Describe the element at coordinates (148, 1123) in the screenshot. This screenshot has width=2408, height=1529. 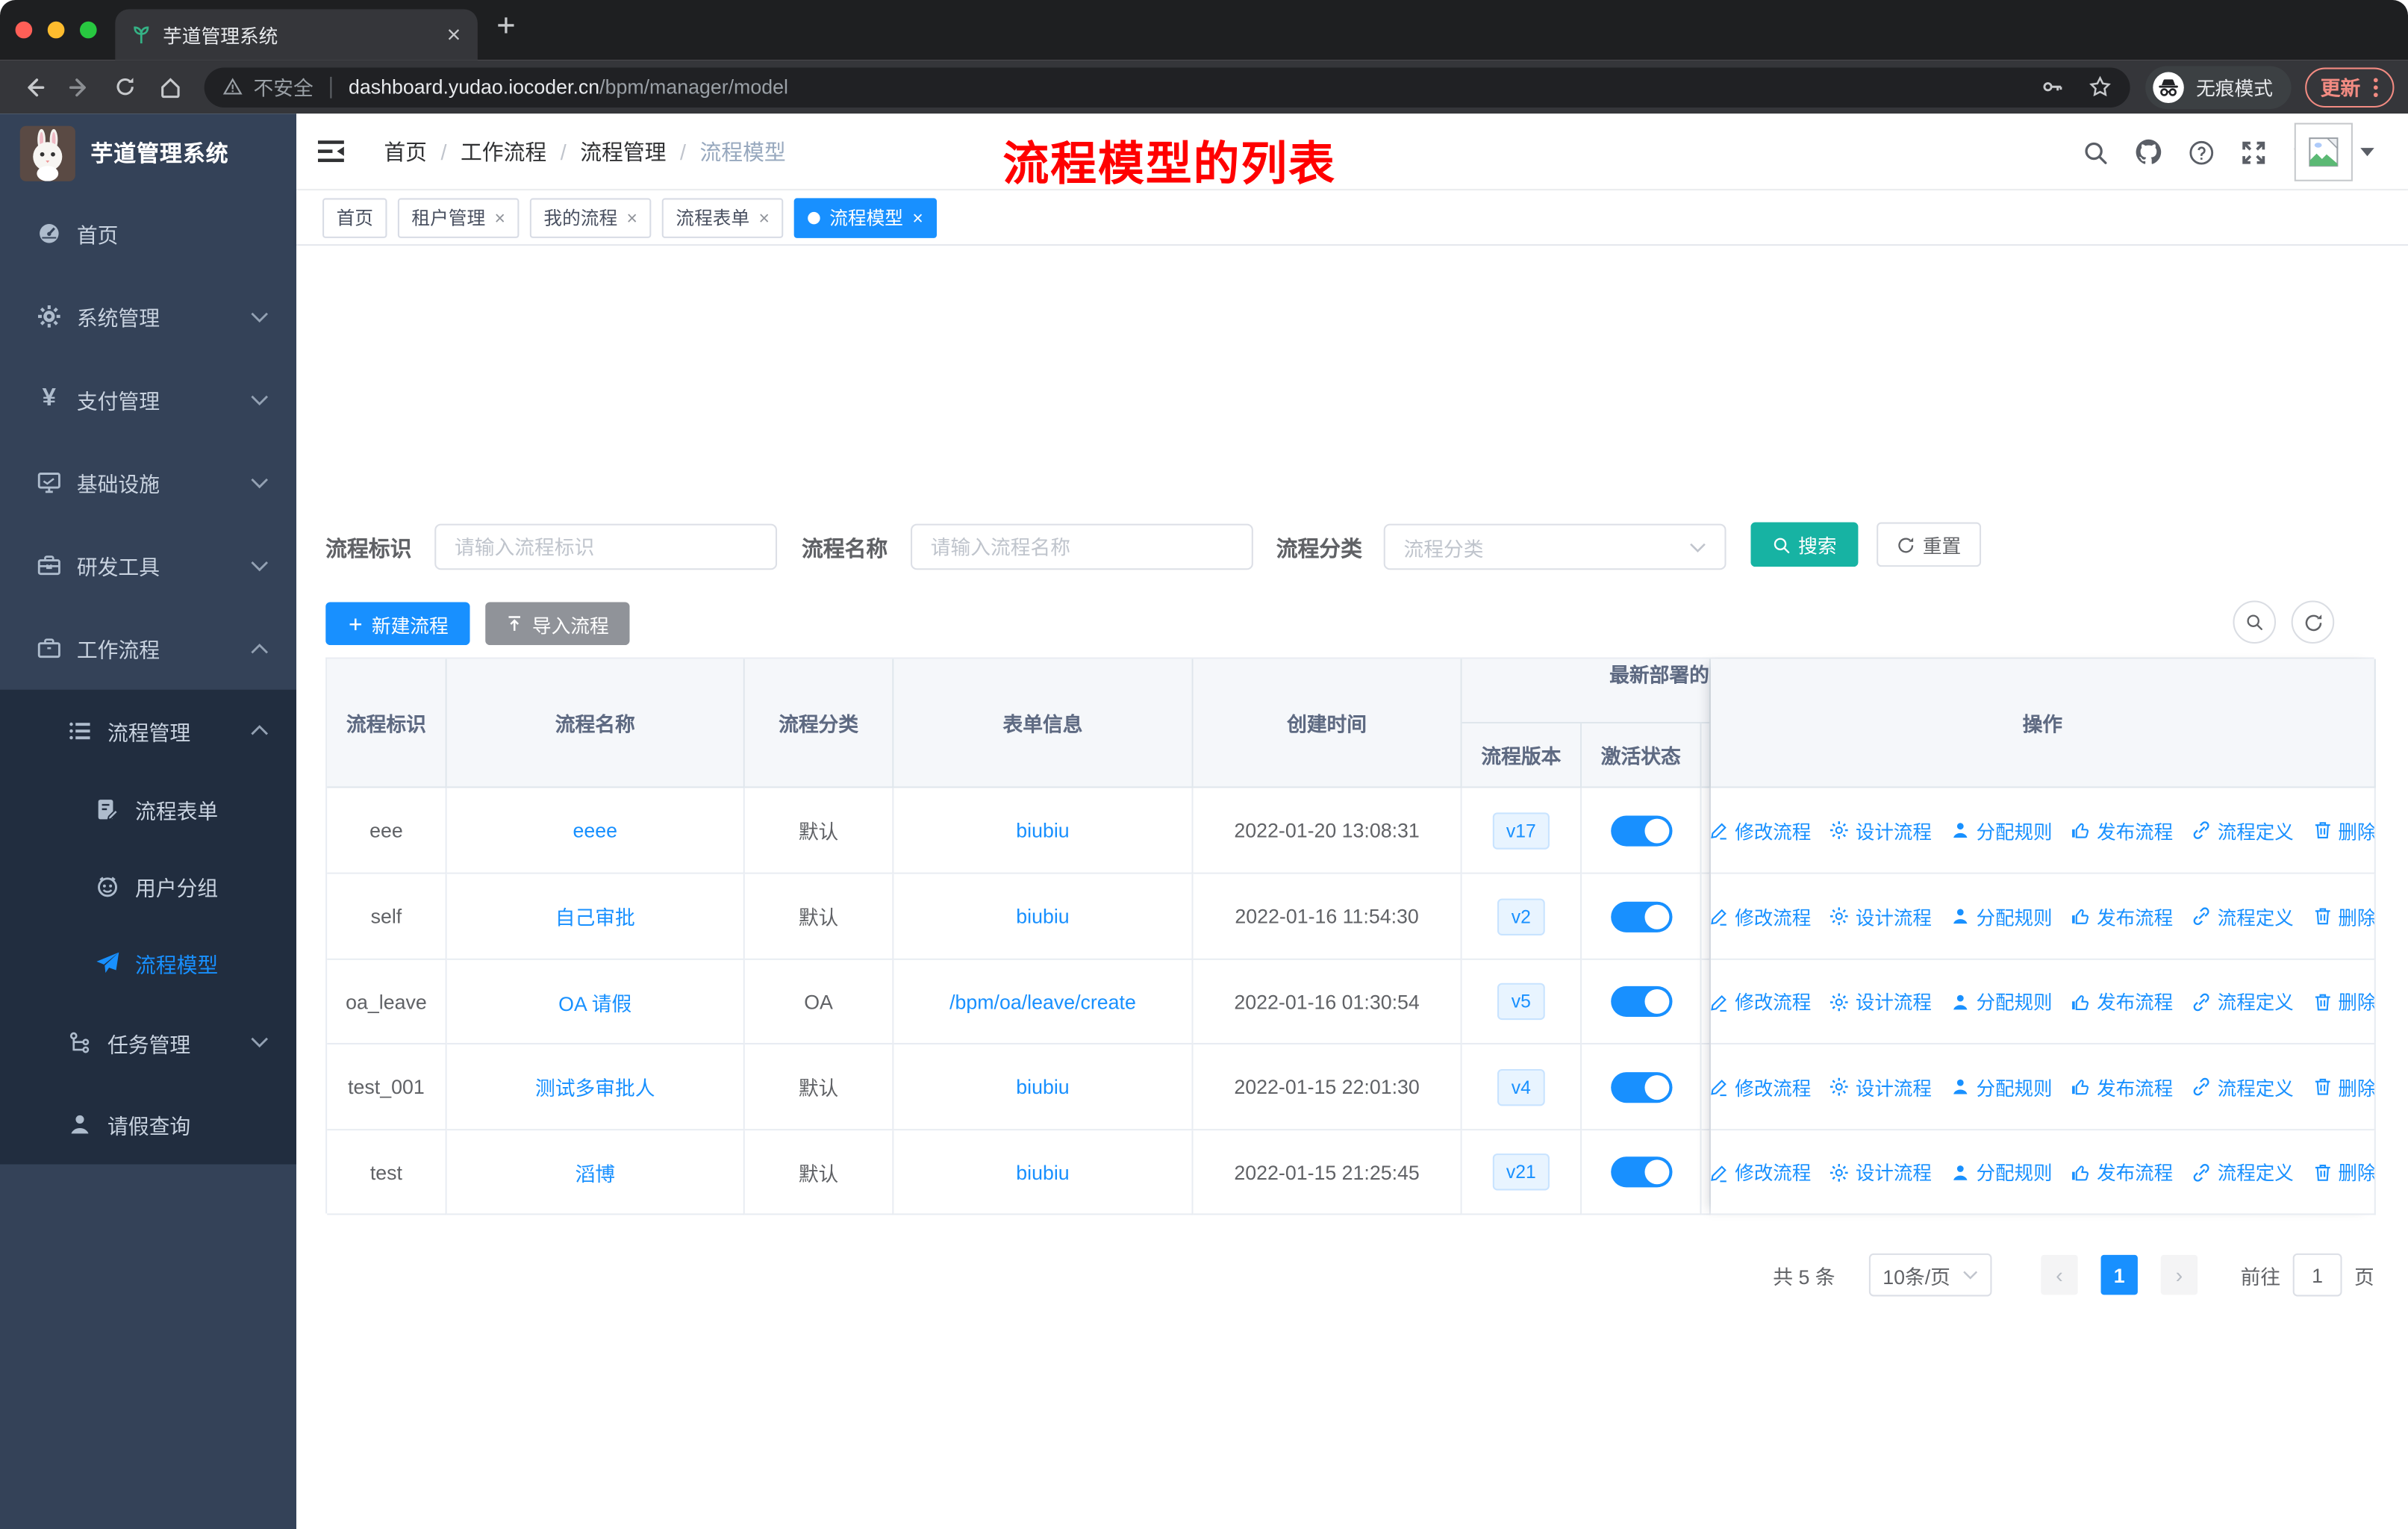
I see `sidebar-item-请假查询: 请假查询` at that location.